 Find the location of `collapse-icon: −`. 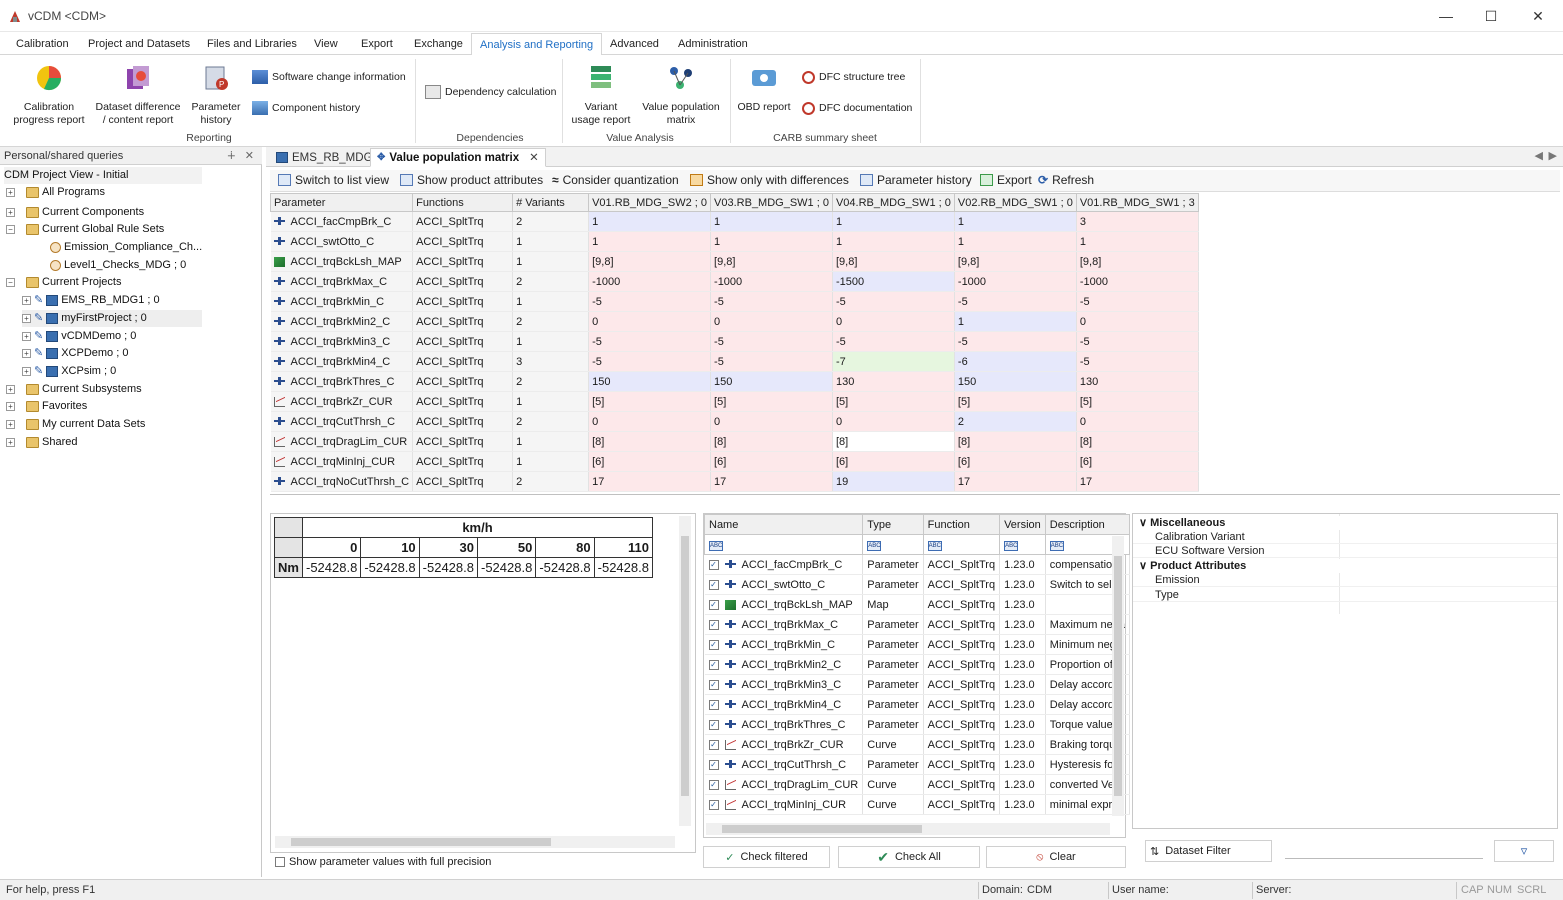

collapse-icon: − is located at coordinates (10, 282).